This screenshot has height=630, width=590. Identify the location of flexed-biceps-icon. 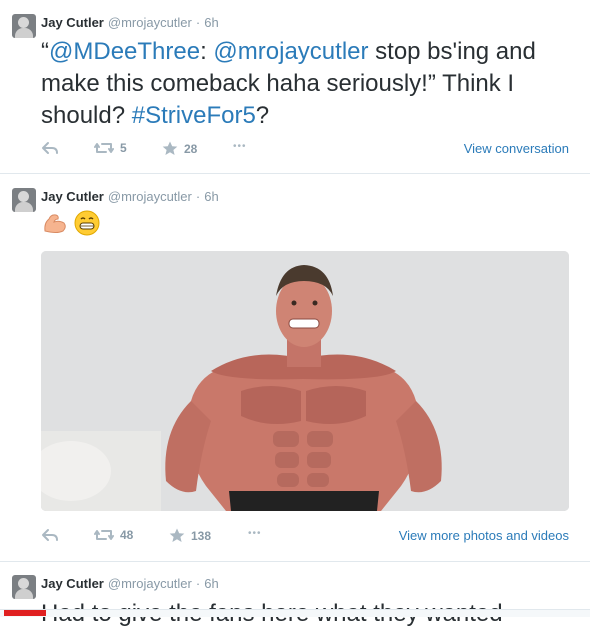
(55, 223).